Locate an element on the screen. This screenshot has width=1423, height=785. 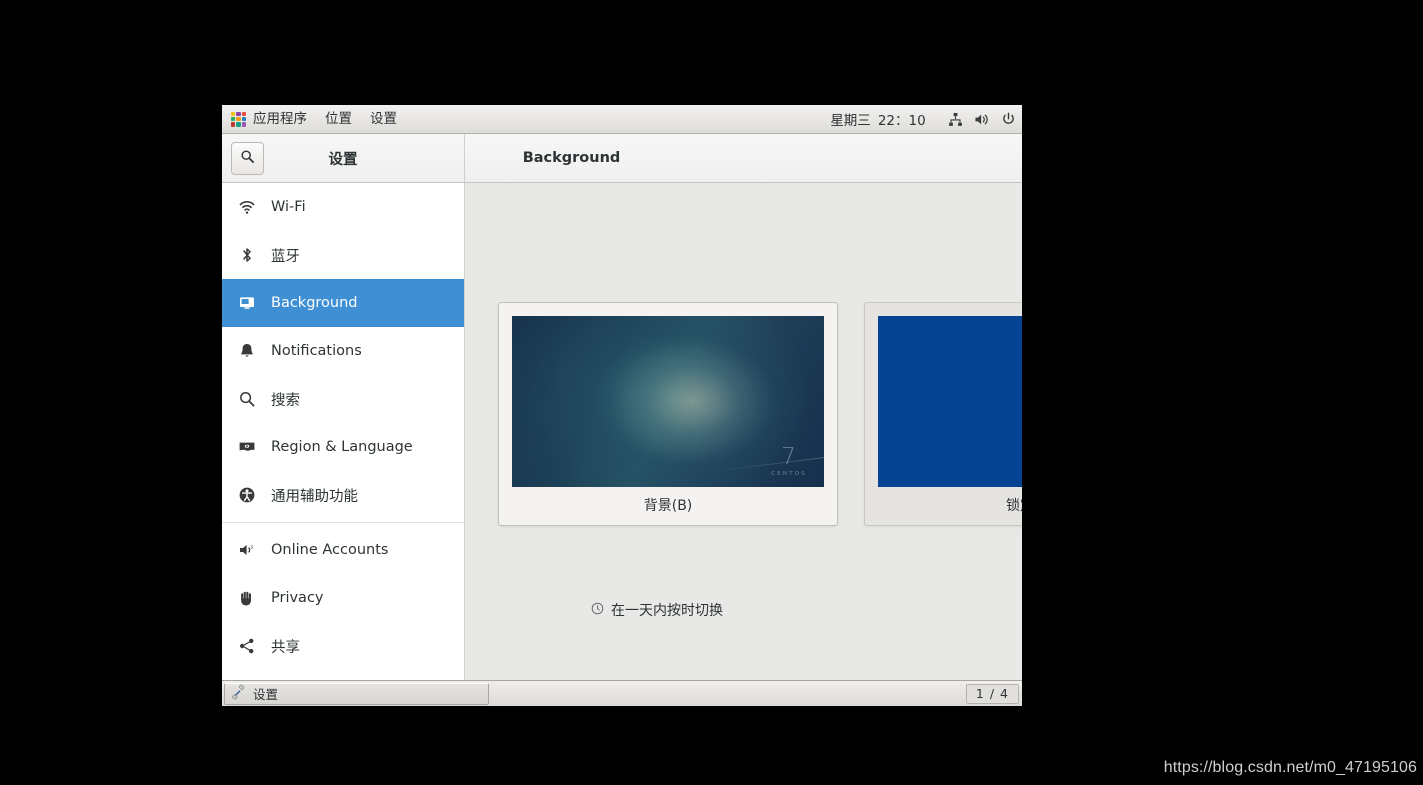
background-thumbnail: 7 CENTOS is located at coordinates (668, 401).